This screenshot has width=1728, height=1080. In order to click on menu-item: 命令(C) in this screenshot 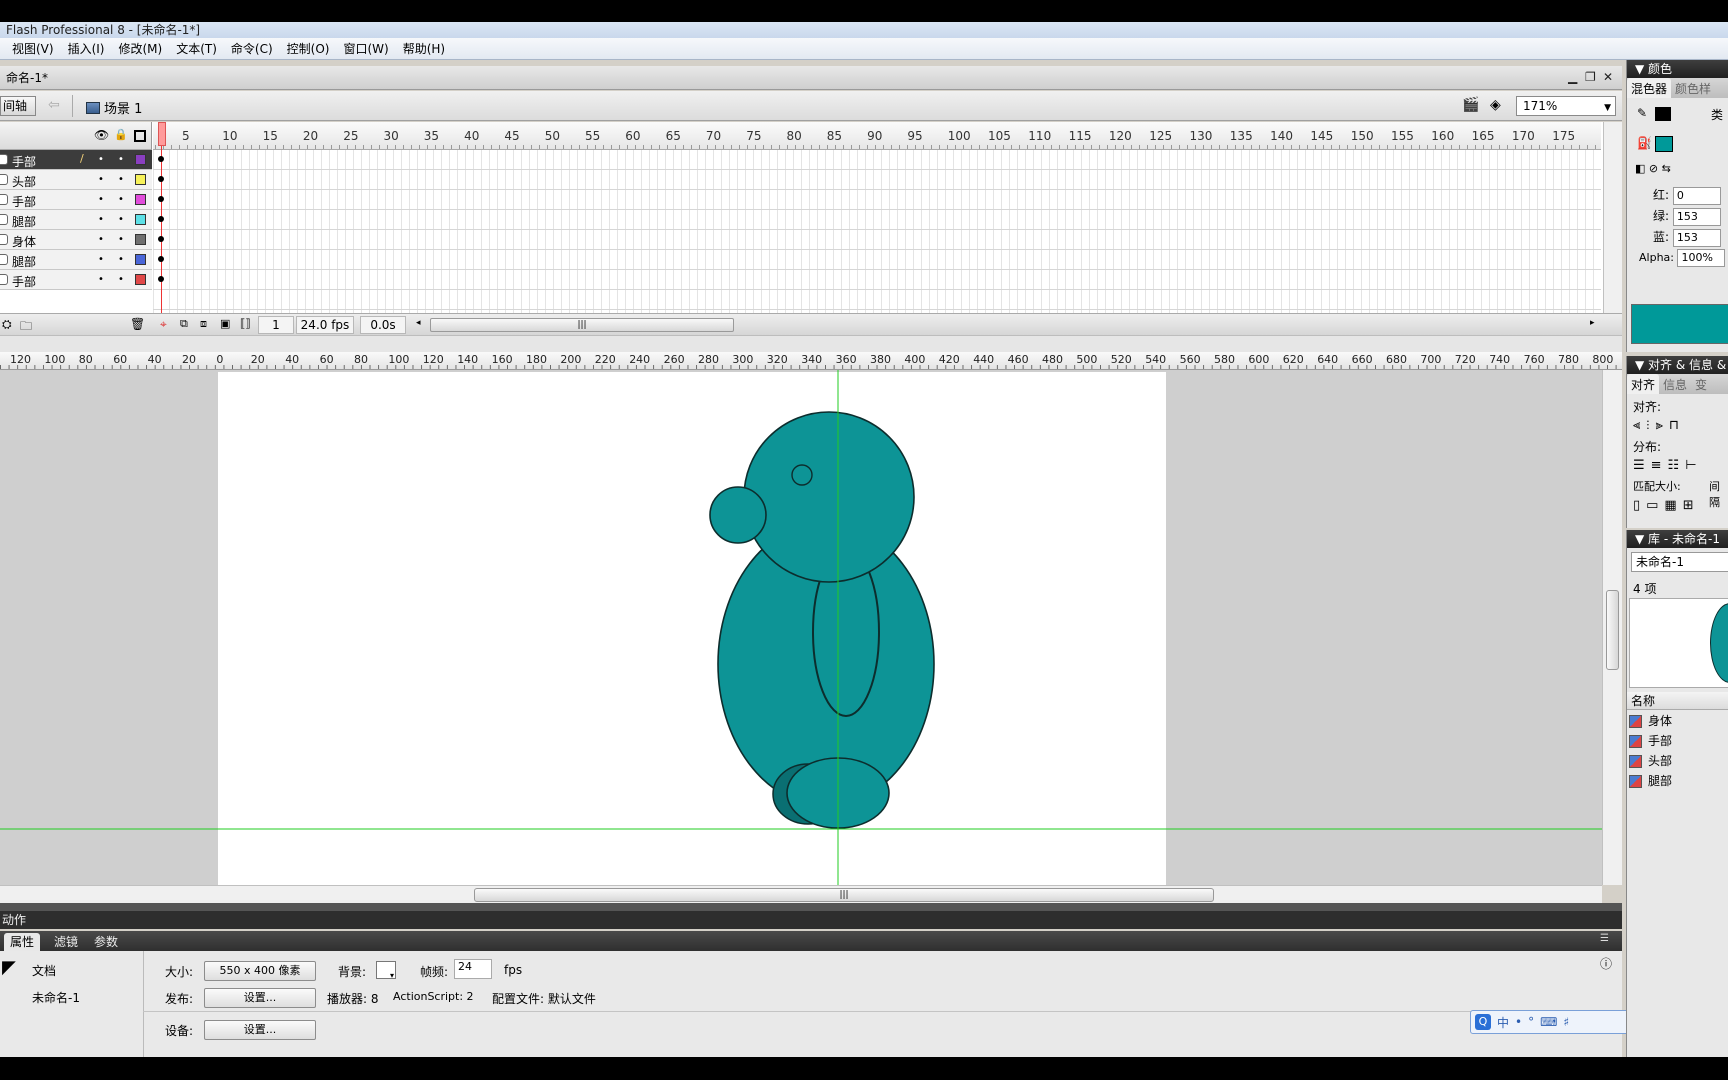, I will do `click(252, 48)`.